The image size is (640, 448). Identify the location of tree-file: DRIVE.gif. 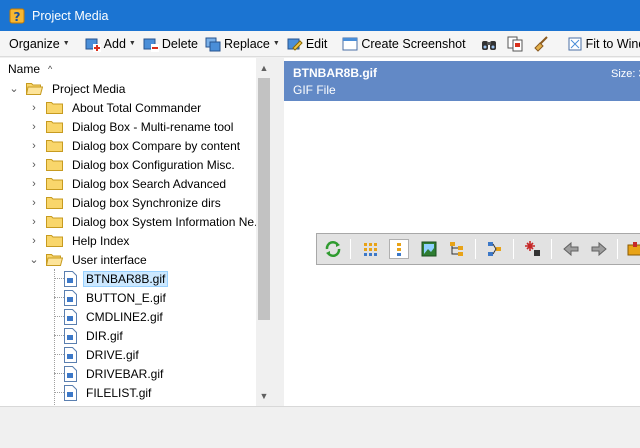
(103, 354).